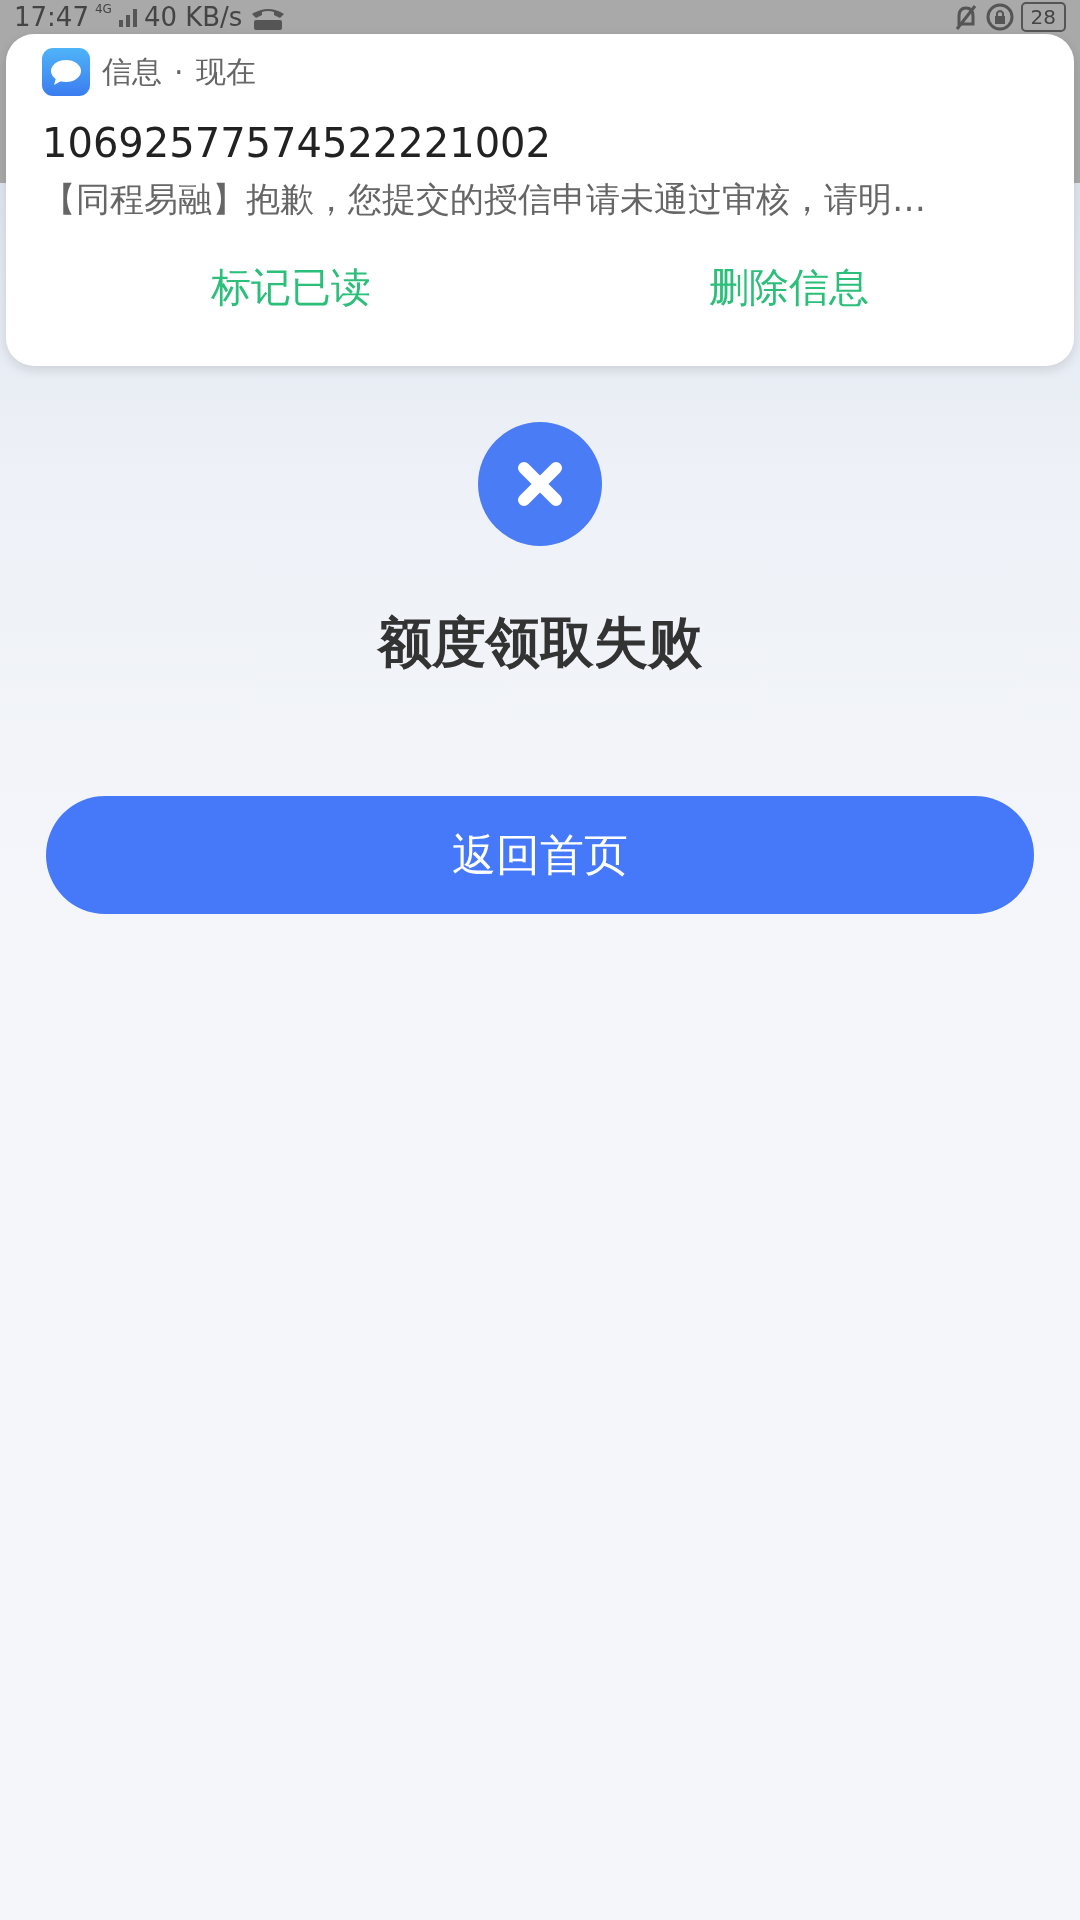 The width and height of the screenshot is (1080, 1920). What do you see at coordinates (51, 17) in the screenshot?
I see `status-time: 17:47` at bounding box center [51, 17].